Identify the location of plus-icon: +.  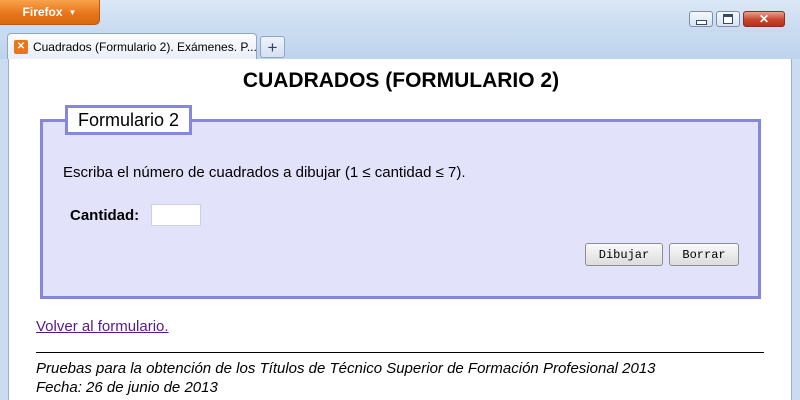
(272, 47).